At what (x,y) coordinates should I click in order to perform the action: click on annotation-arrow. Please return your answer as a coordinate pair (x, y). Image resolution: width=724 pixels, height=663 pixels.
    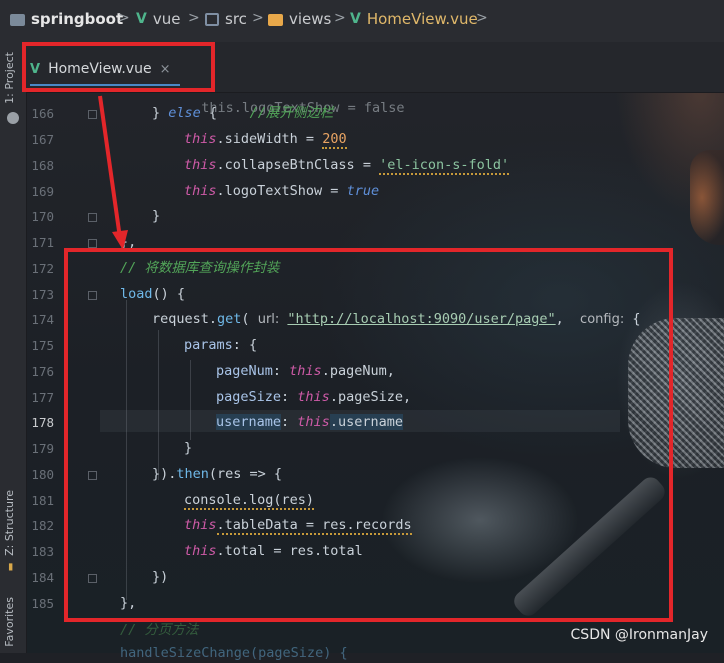
    Looking at the image, I should click on (113, 172).